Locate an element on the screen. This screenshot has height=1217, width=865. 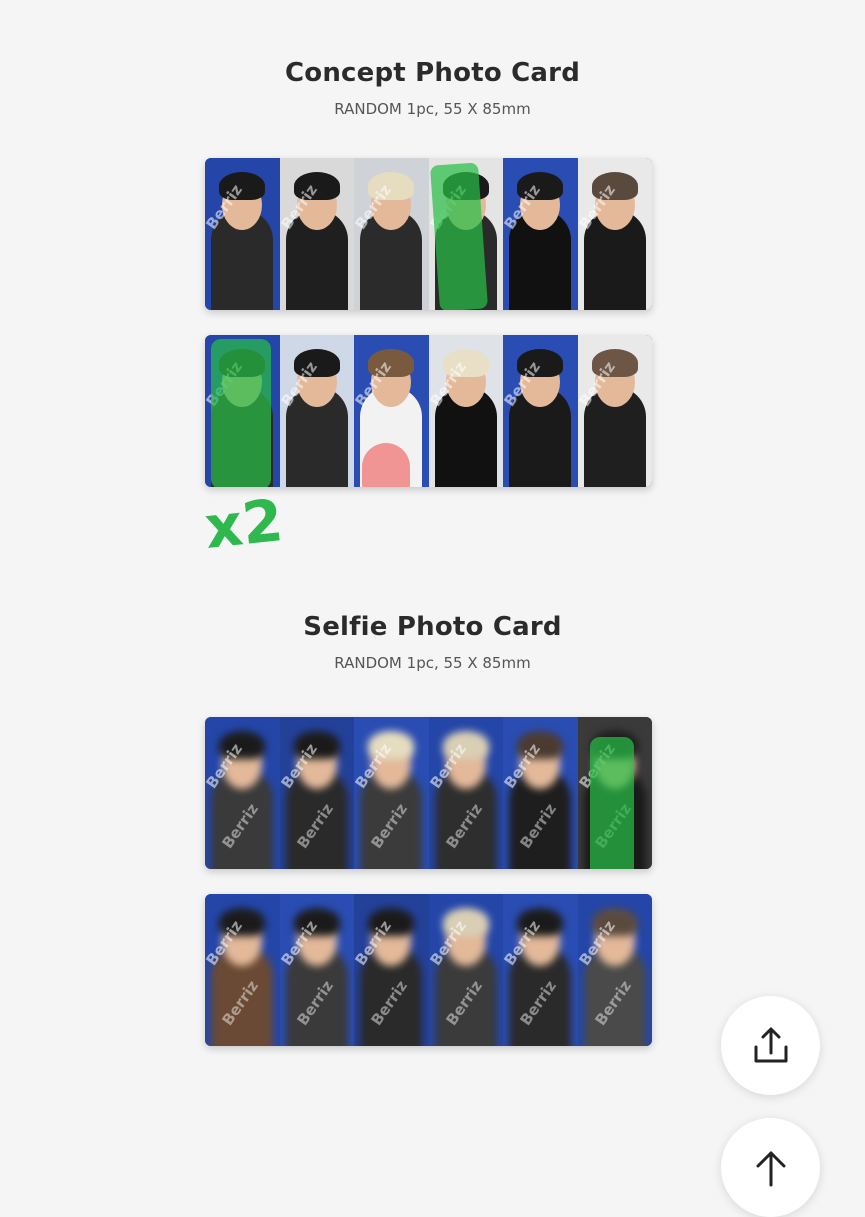
arrow-up-icon is located at coordinates (770, 1168).